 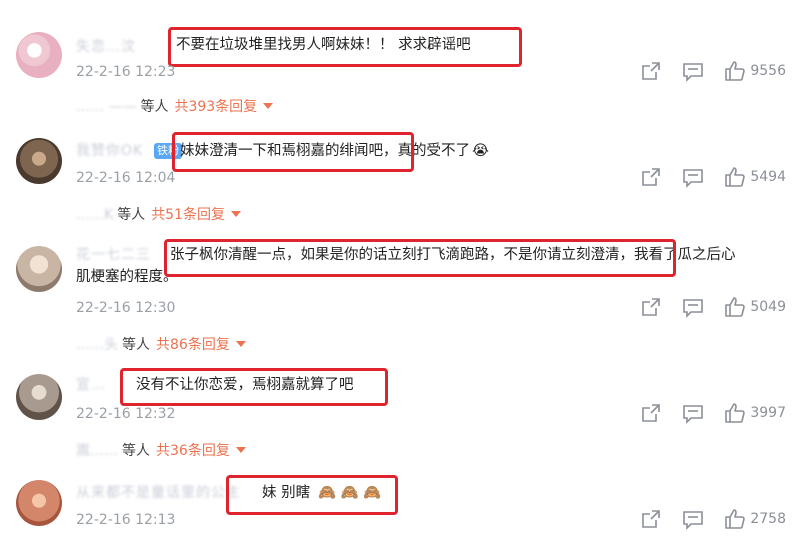 What do you see at coordinates (106, 107) in the screenshot?
I see `reply-users: …… ——` at bounding box center [106, 107].